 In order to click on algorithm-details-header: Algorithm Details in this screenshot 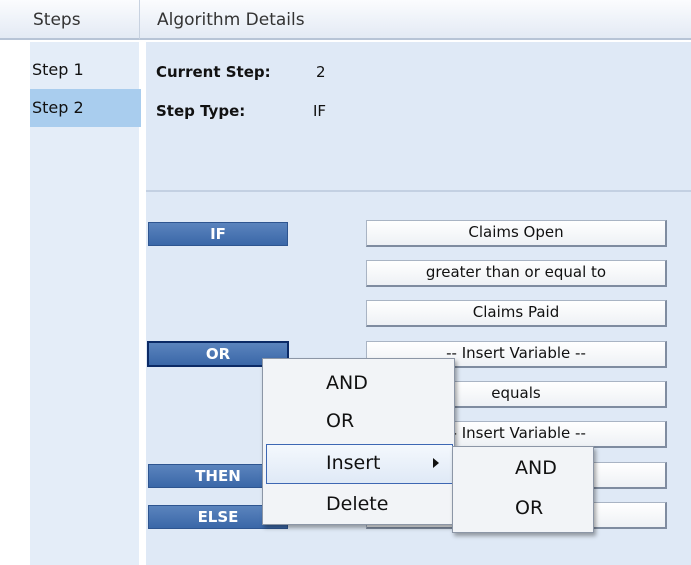, I will do `click(415, 20)`.